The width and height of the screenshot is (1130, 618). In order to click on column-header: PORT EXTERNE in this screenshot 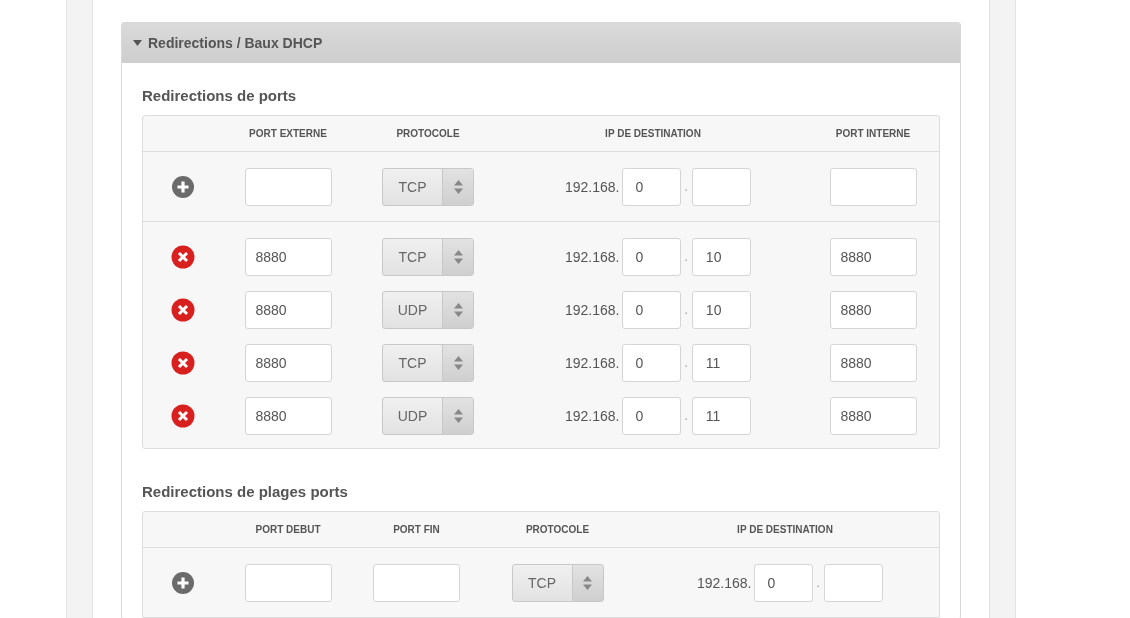, I will do `click(288, 133)`.